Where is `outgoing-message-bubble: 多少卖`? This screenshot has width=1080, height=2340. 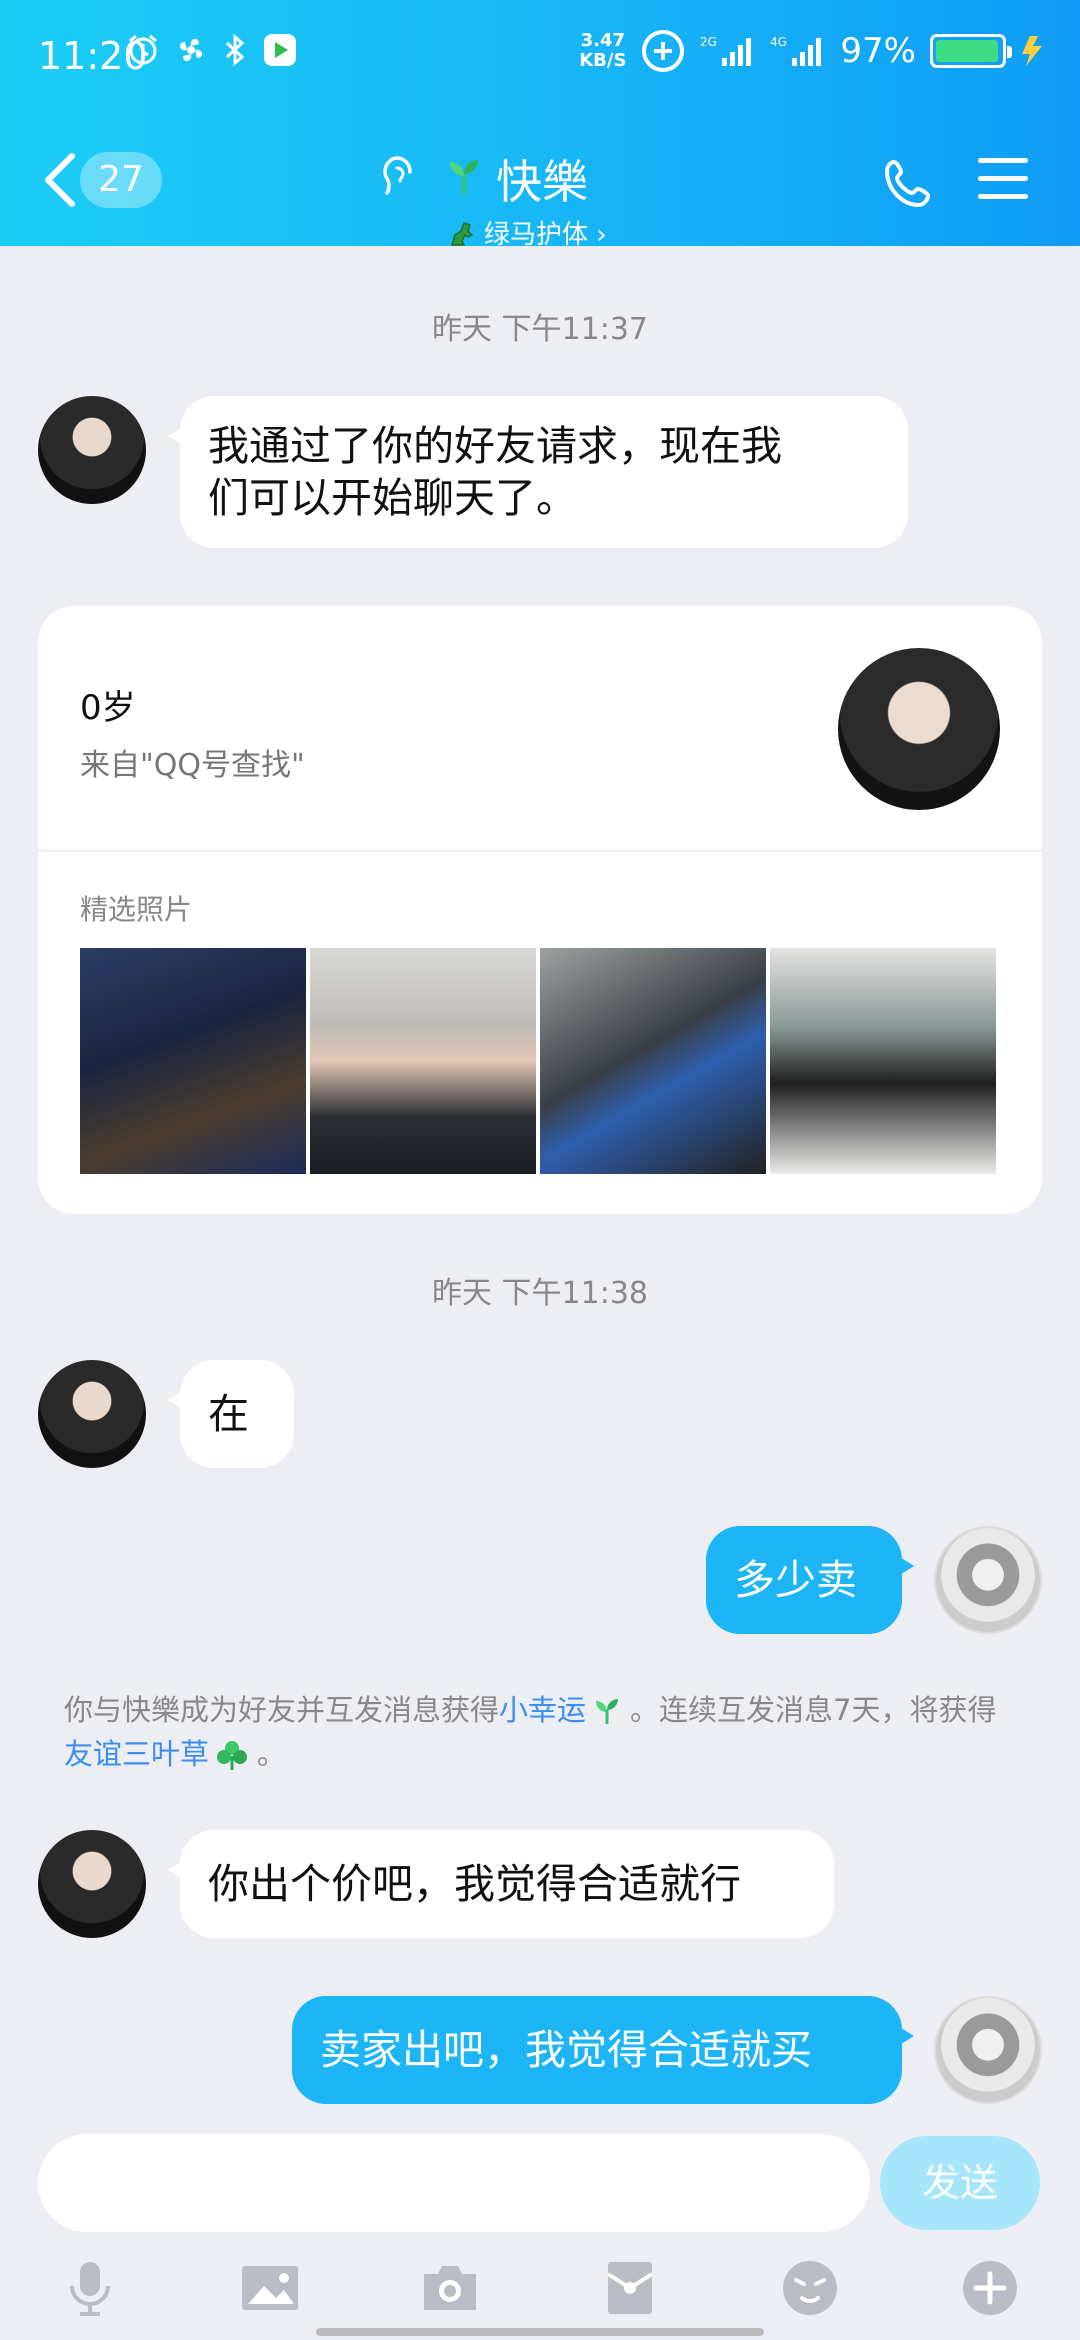
outgoing-message-bubble: 多少卖 is located at coordinates (810, 1580).